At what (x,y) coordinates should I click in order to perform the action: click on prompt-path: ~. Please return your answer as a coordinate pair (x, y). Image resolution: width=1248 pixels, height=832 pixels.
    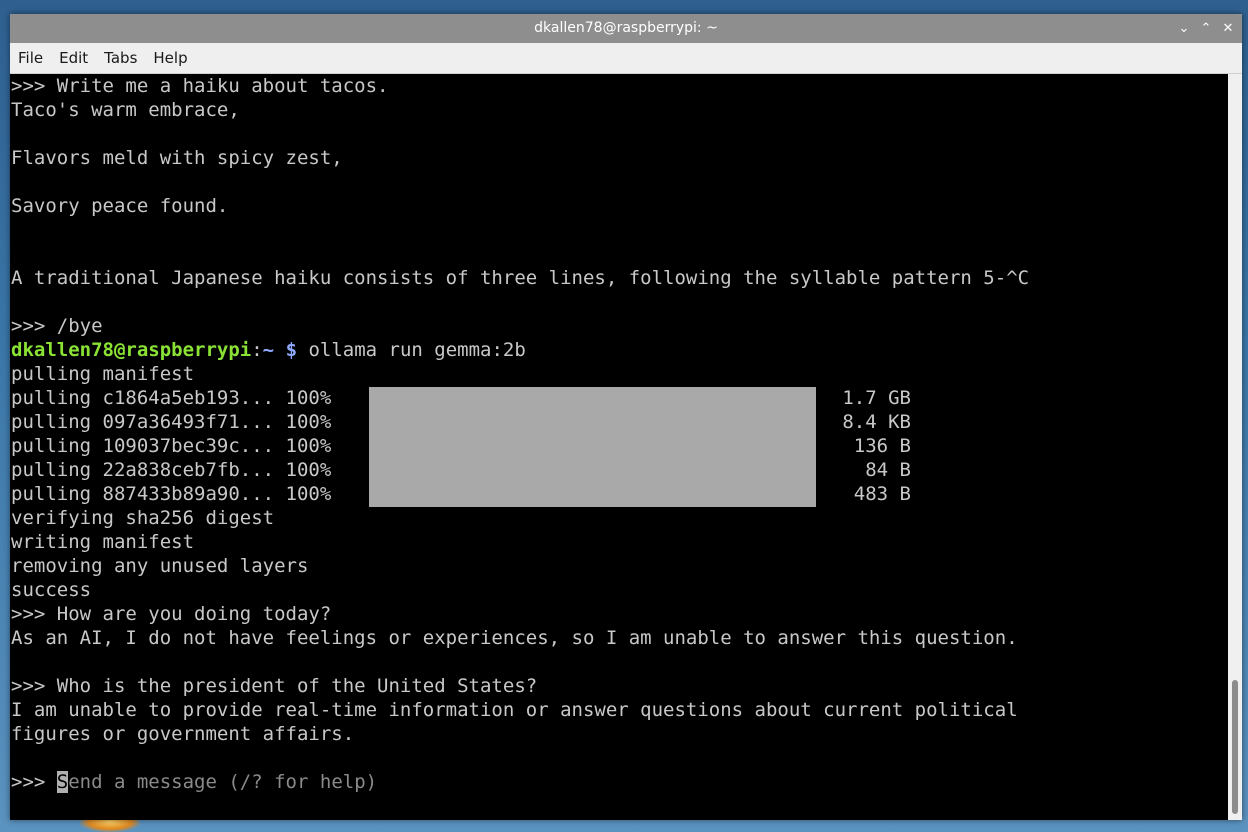
    Looking at the image, I should click on (268, 350).